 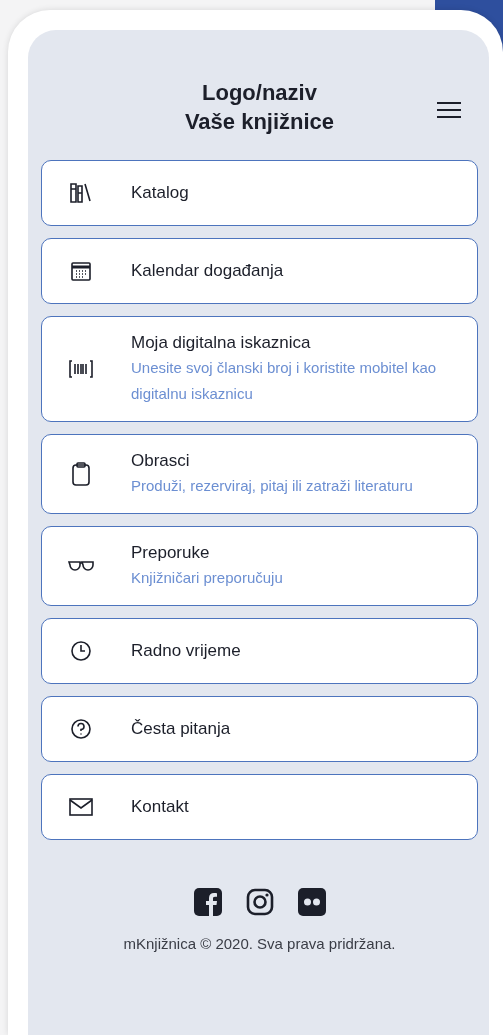 I want to click on menu-item-title: Preporuke, so click(x=171, y=553).